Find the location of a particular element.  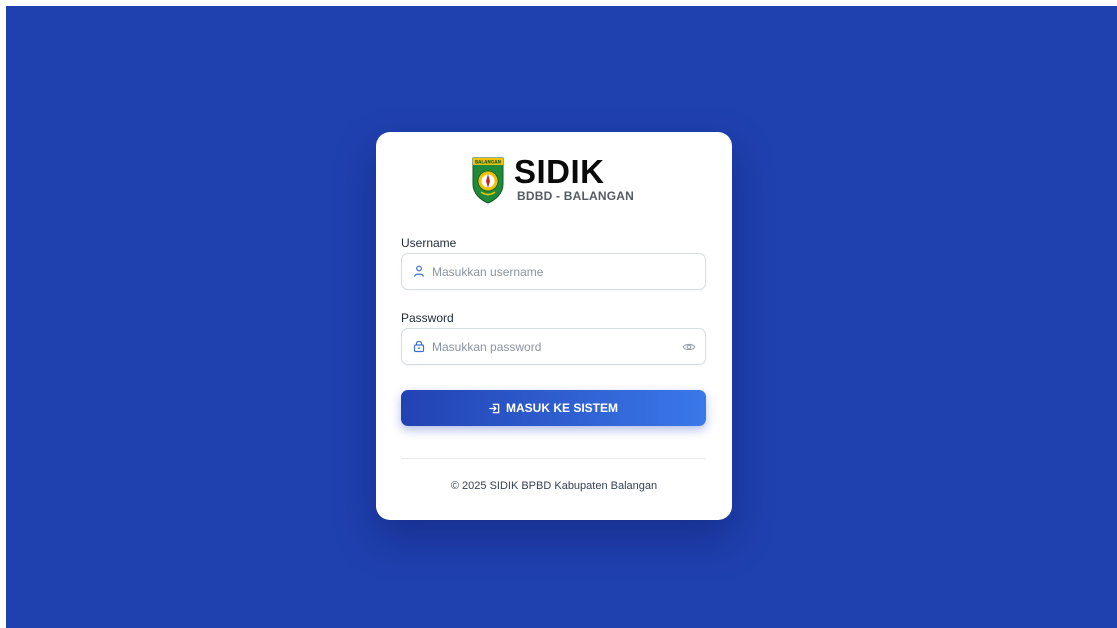

app-subtitle: BDBD - BALANGAN is located at coordinates (575, 196).